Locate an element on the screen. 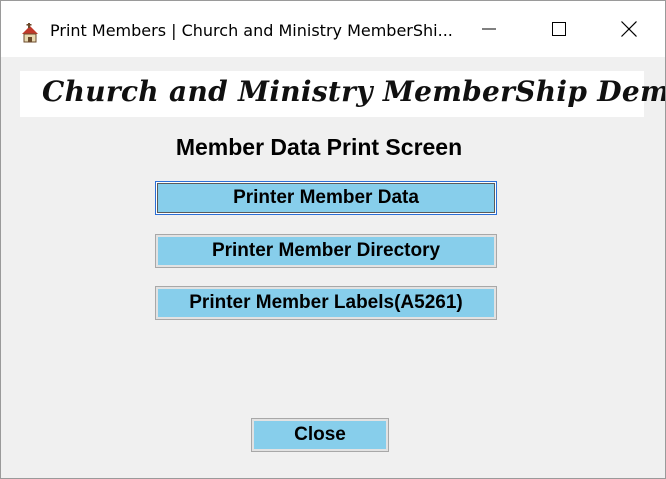  close-button-label: Close is located at coordinates (320, 434).